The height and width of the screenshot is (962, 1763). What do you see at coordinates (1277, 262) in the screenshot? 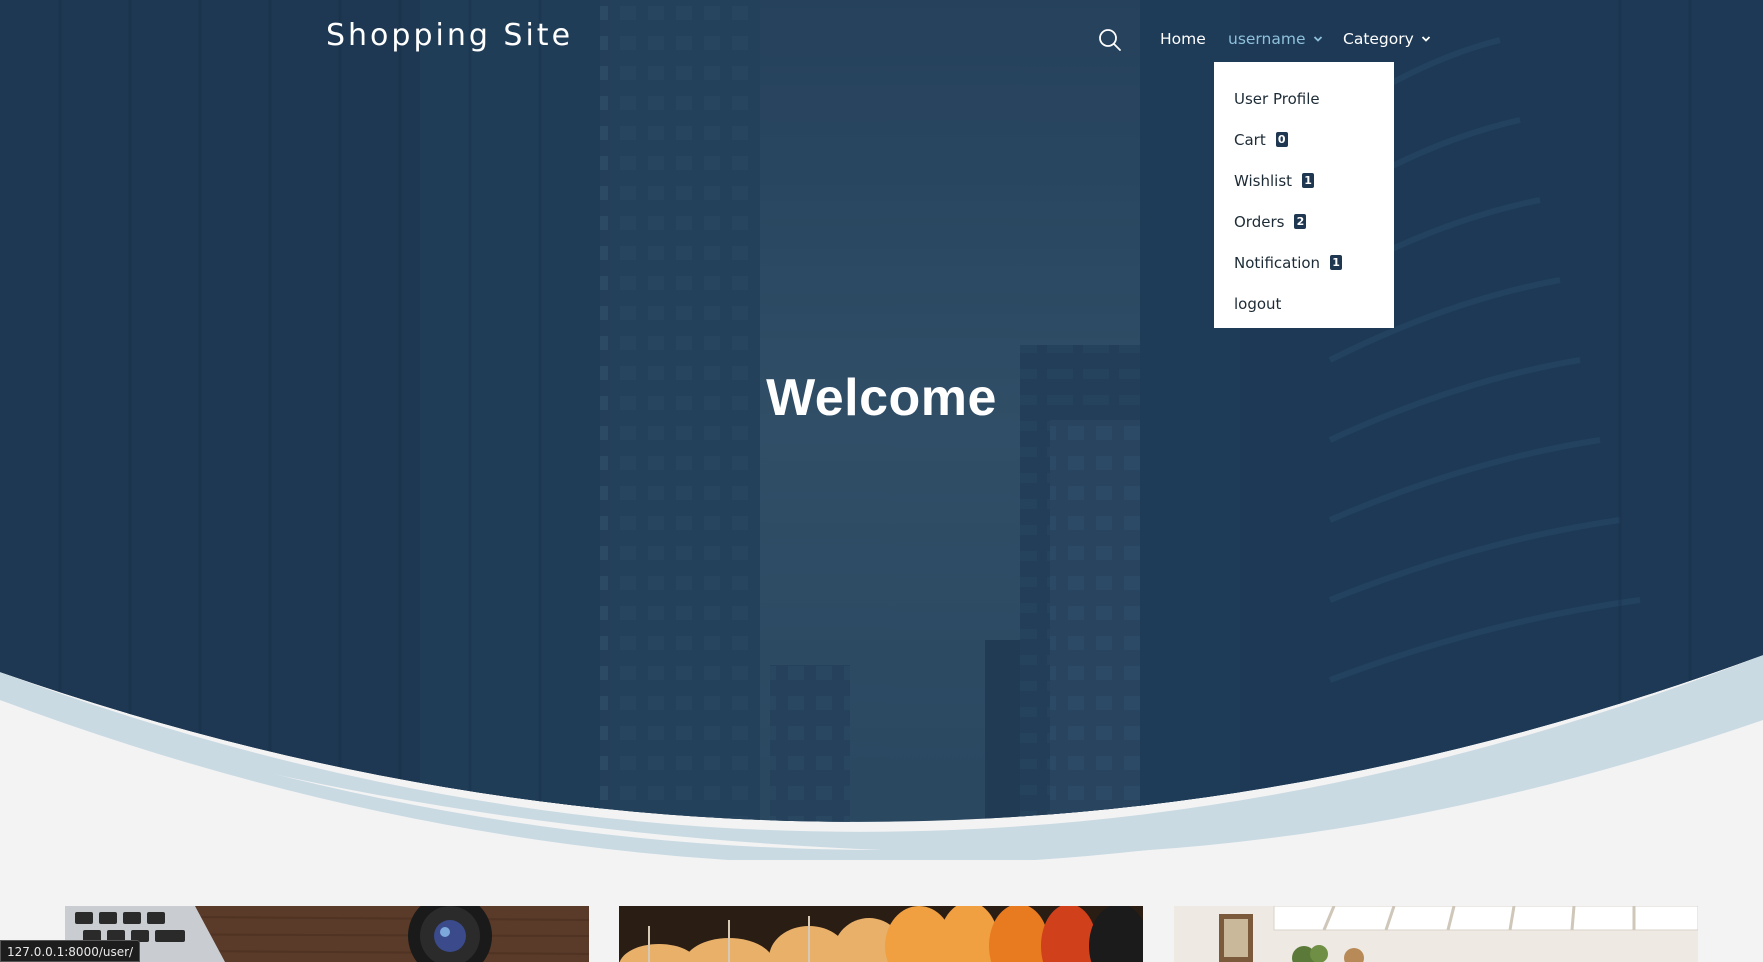
I see `menu-item-label: Notification` at bounding box center [1277, 262].